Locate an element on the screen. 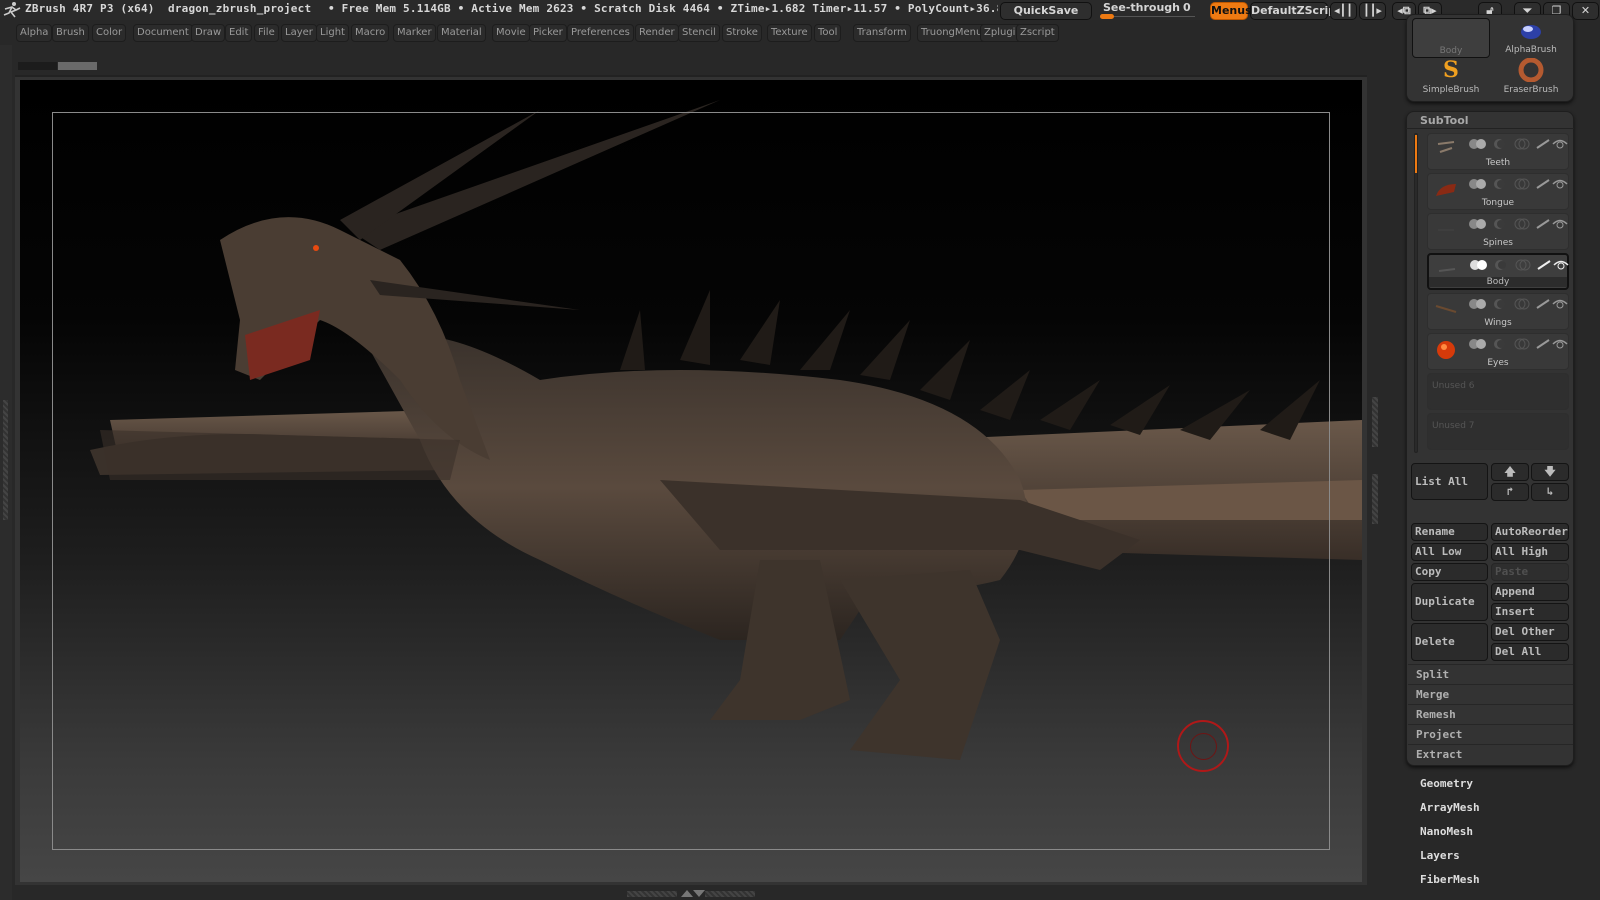  menu-transform: Transform is located at coordinates (882, 33).